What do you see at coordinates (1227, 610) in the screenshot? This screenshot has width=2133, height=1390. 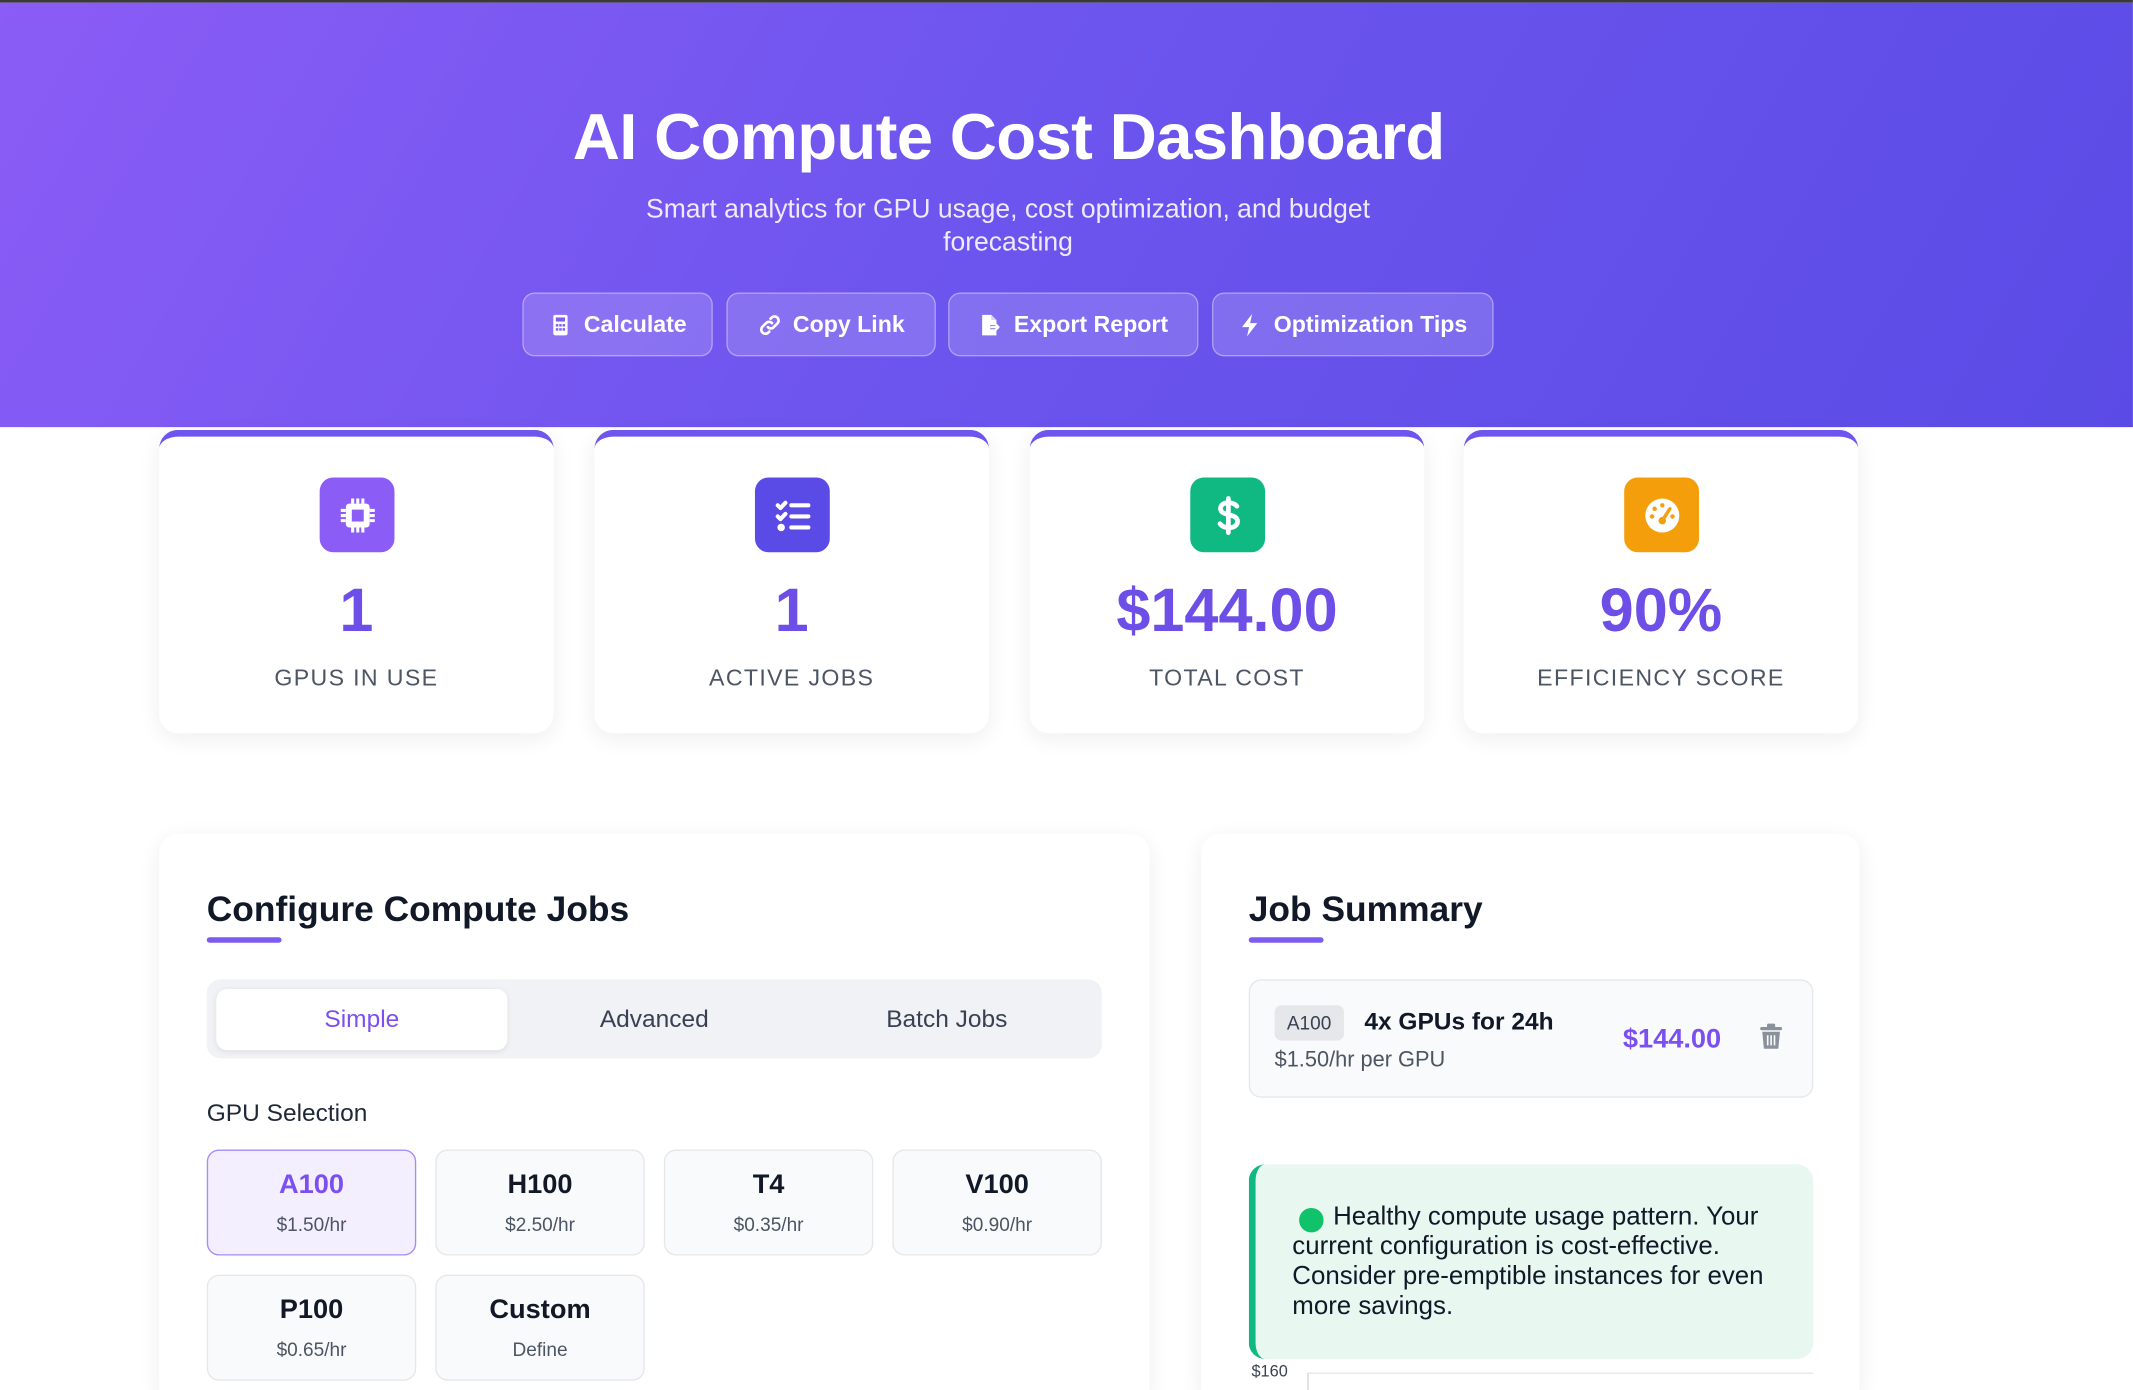 I see `total-cost-value: $144.00` at bounding box center [1227, 610].